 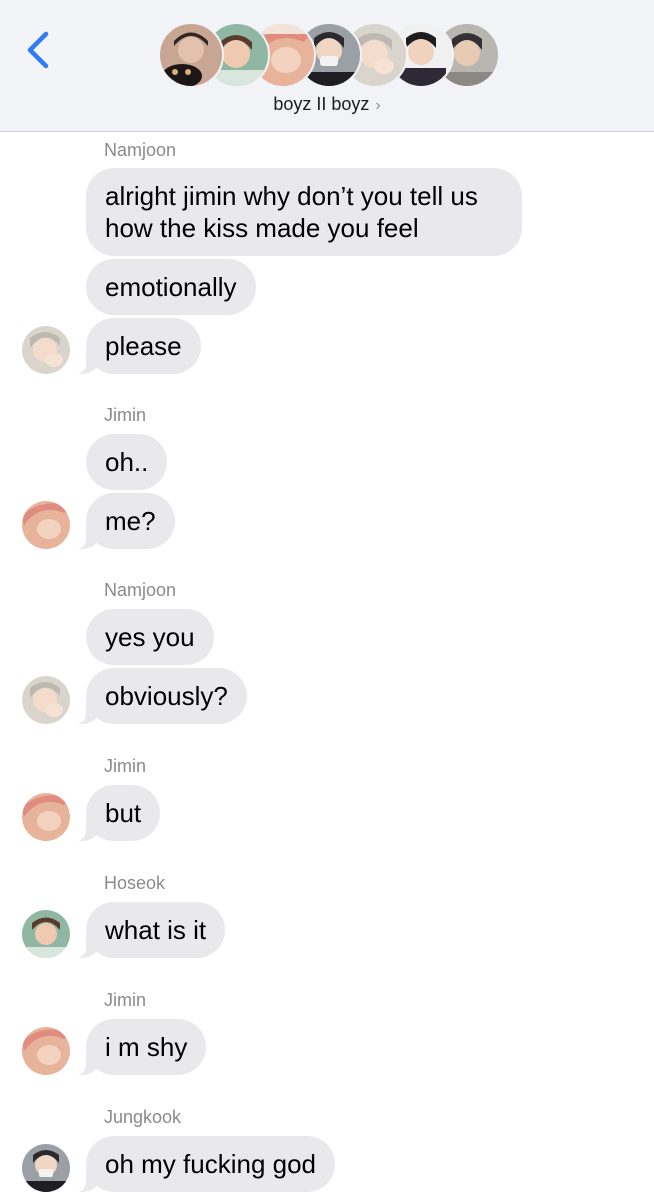 I want to click on sender-name: Hoseok, so click(x=135, y=883).